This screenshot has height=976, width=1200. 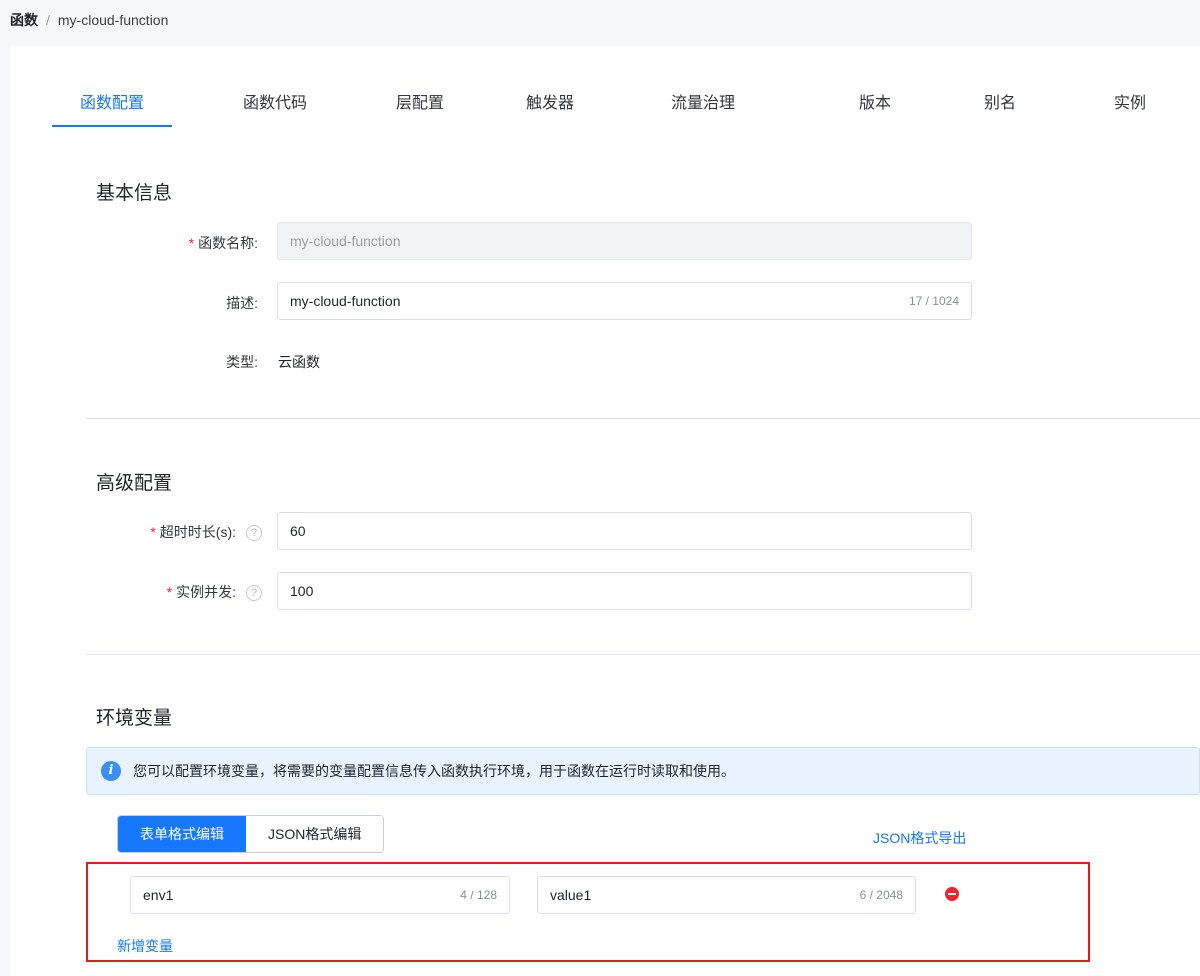 I want to click on breadcrumb: 函数 / my-cloud-function, so click(x=89, y=20).